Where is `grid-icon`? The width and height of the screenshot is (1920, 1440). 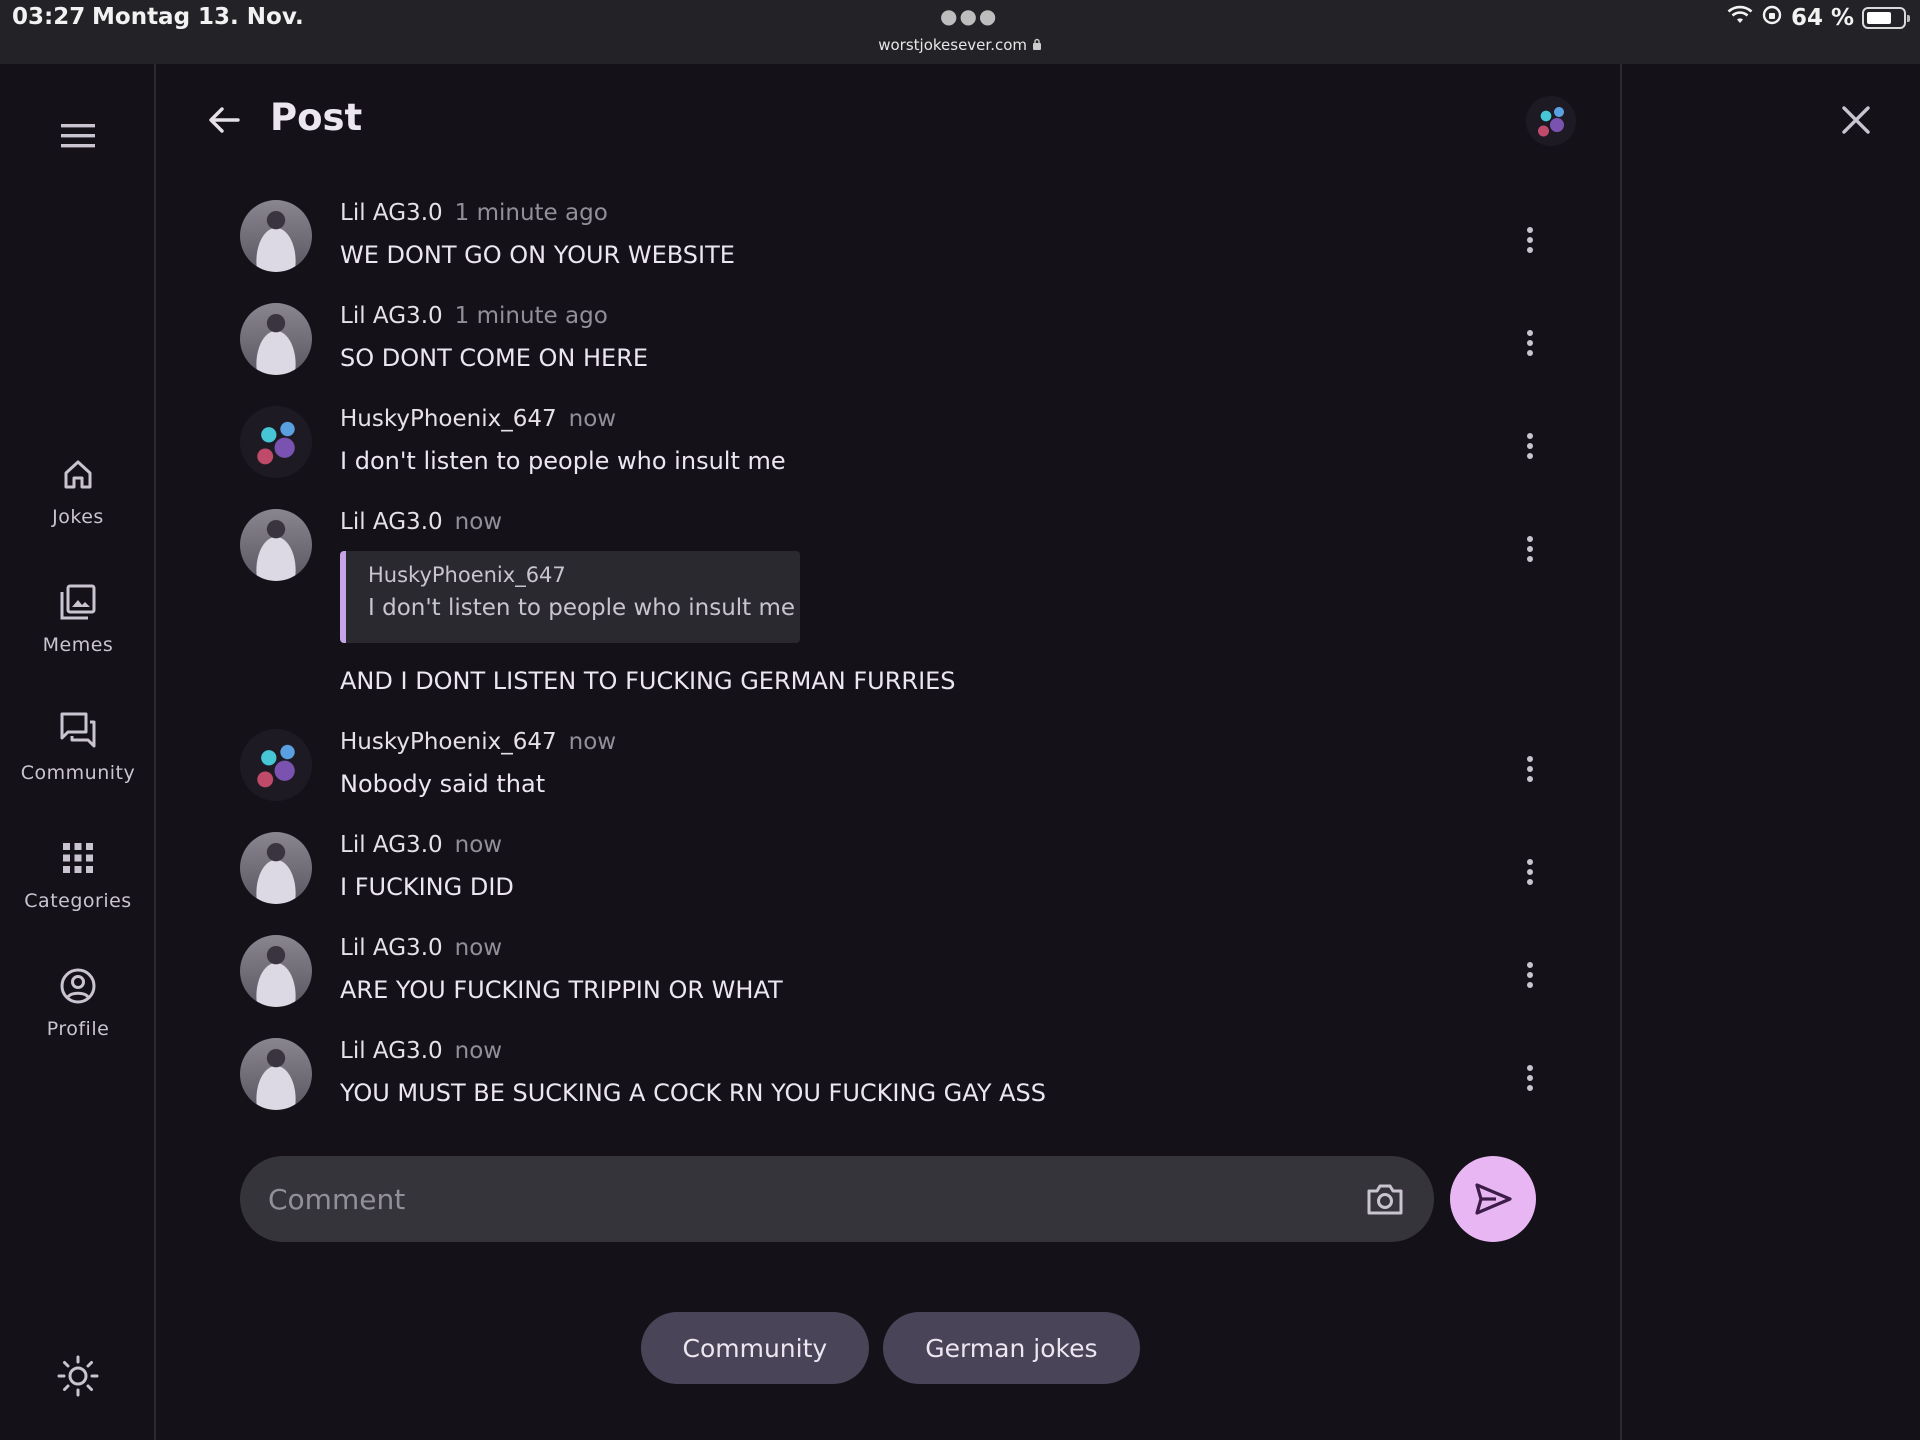 grid-icon is located at coordinates (78, 858).